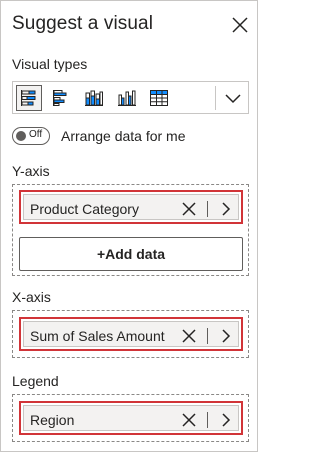 The image size is (320, 452). I want to click on toggle-state-label: Off, so click(36, 134).